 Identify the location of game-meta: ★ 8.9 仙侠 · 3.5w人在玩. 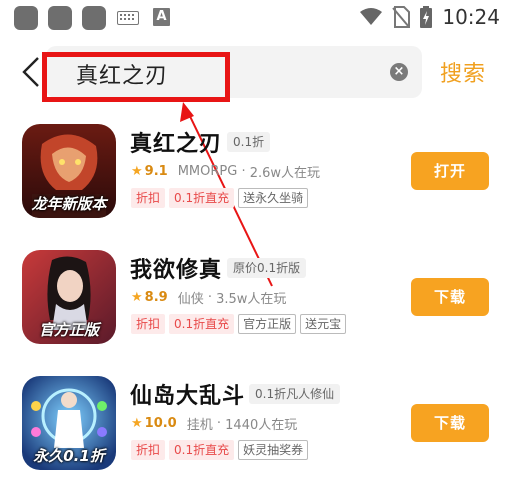
(208, 297).